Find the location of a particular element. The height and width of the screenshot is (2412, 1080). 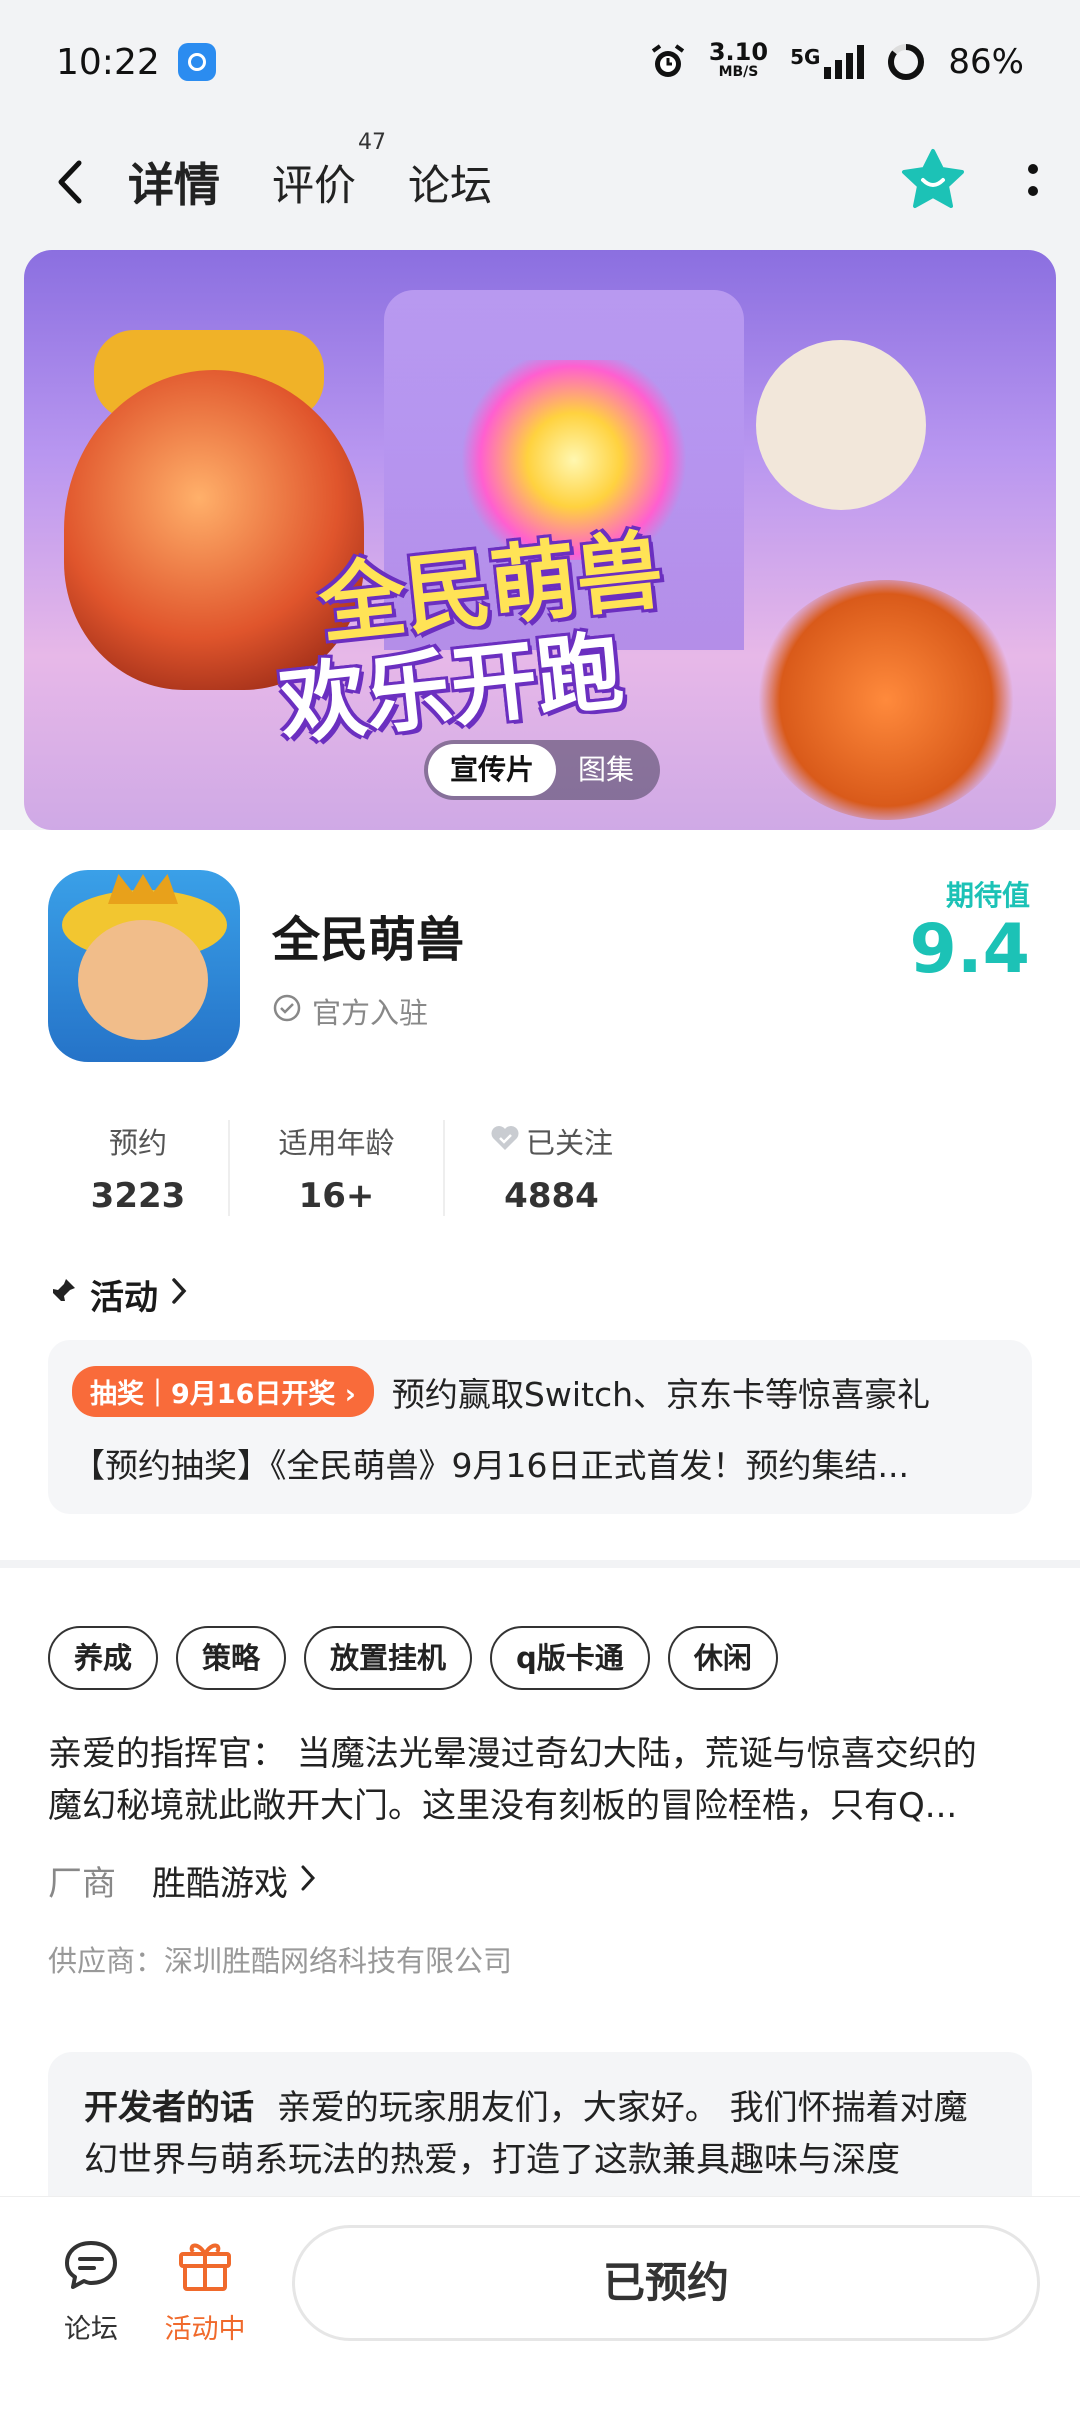

media-tab-gallery: 图集 is located at coordinates (606, 770).